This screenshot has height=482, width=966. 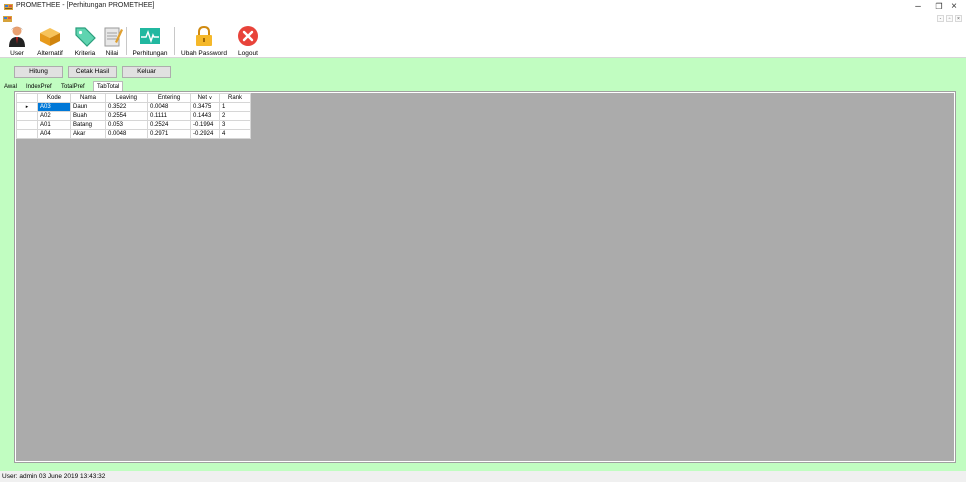 I want to click on toolbar-ubah-password-label: Ubah Password, so click(x=204, y=53).